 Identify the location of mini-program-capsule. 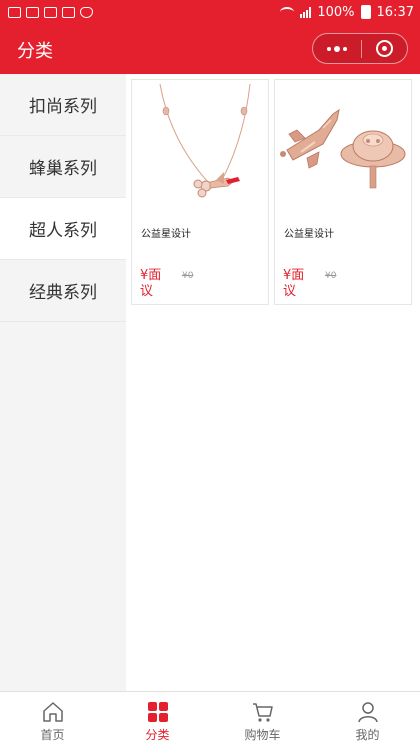
(360, 48).